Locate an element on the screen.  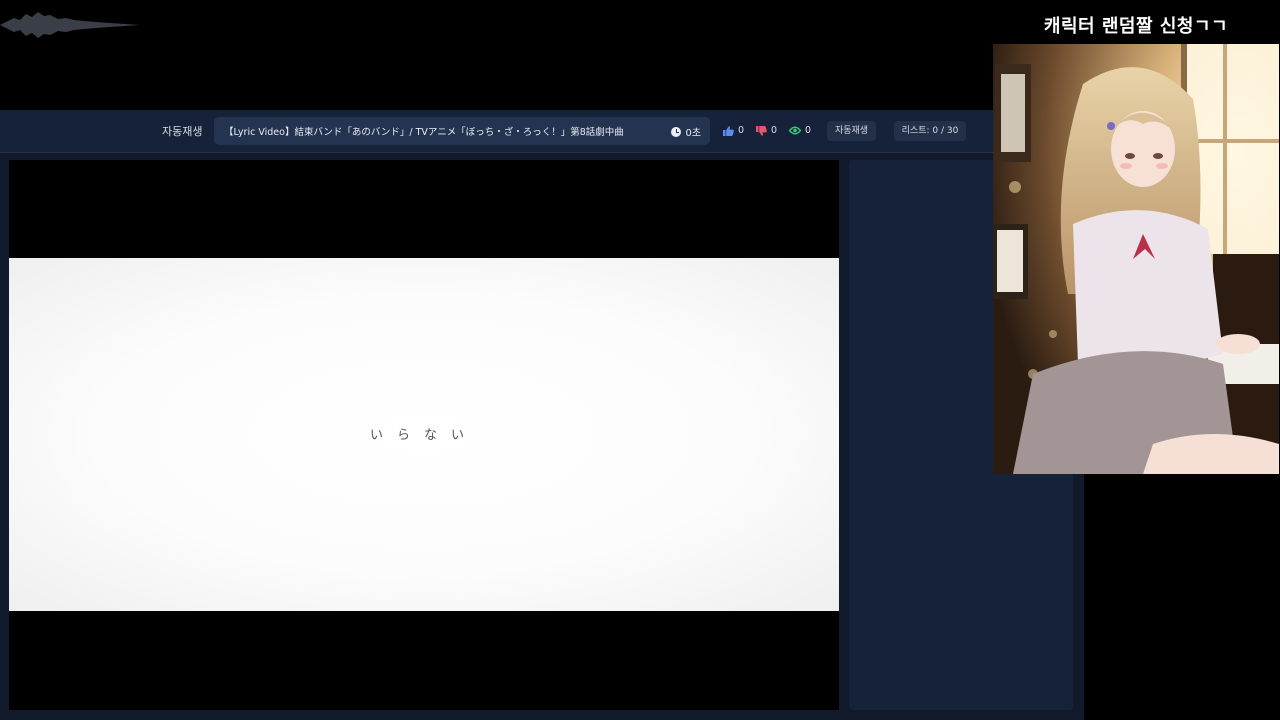
overlay-title: 캐릭터 랜덤짤 신청ㄱㄱ is located at coordinates (1136, 26).